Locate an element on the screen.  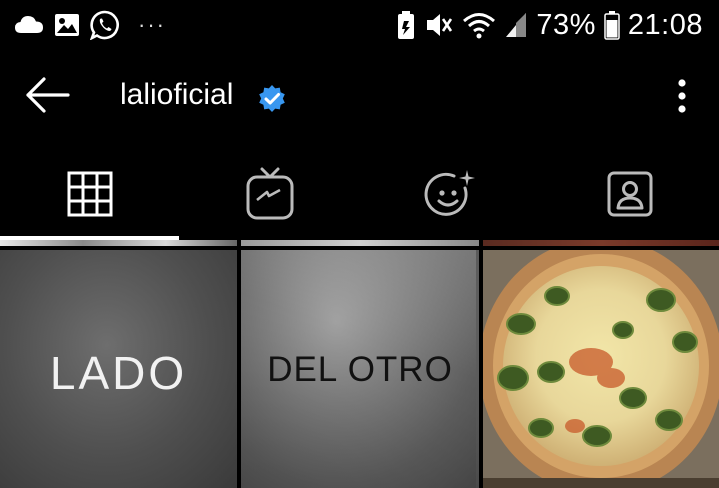
verified-badge-icon is located at coordinates (272, 98).